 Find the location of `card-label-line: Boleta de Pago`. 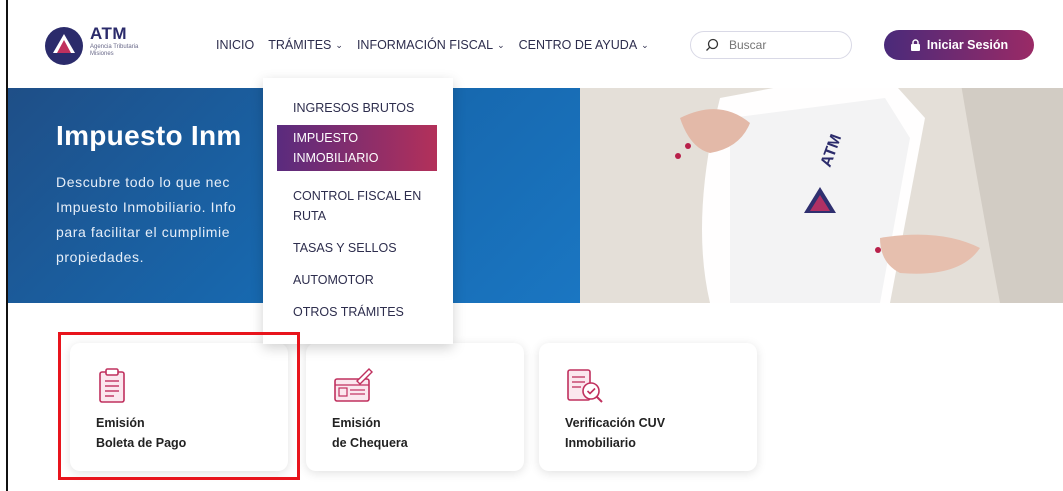

card-label-line: Boleta de Pago is located at coordinates (141, 443).